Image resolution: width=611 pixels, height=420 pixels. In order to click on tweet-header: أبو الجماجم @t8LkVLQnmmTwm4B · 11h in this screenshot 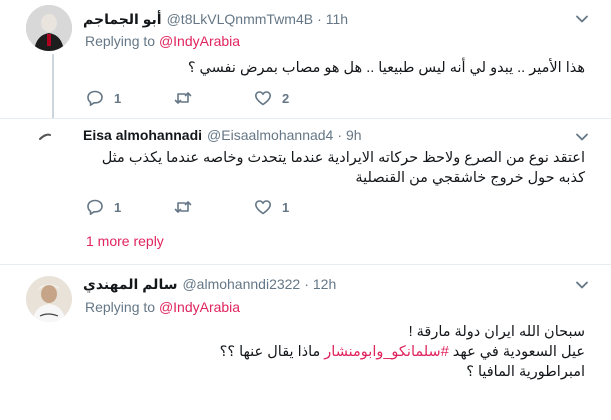, I will do `click(215, 19)`.